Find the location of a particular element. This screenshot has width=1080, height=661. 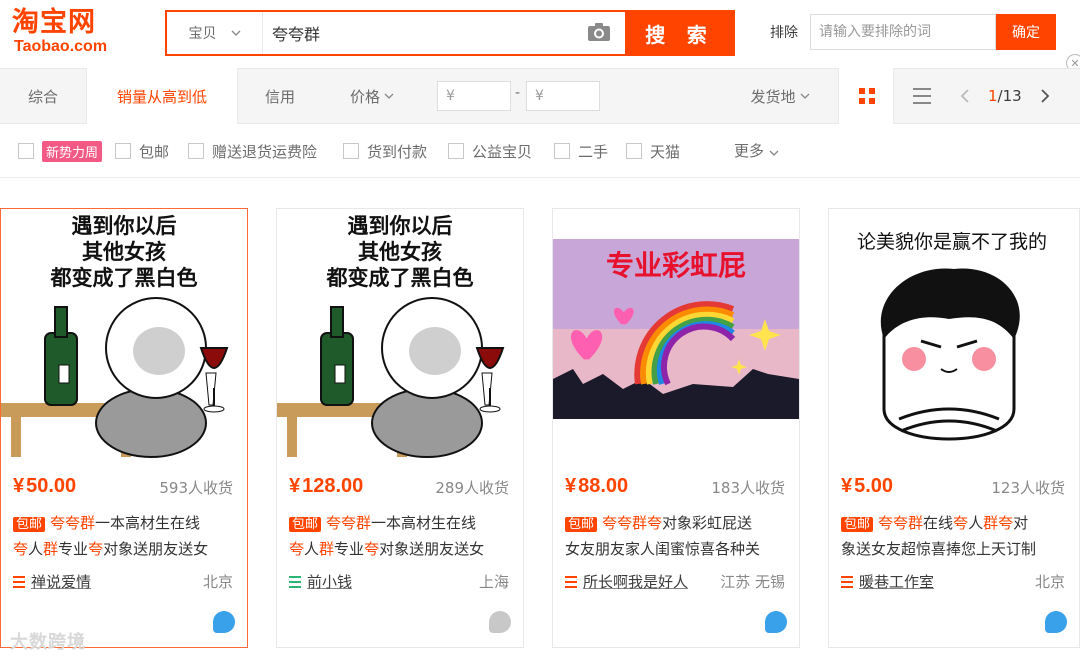

filter-new-arrivals: 新势力周 is located at coordinates (60, 151).